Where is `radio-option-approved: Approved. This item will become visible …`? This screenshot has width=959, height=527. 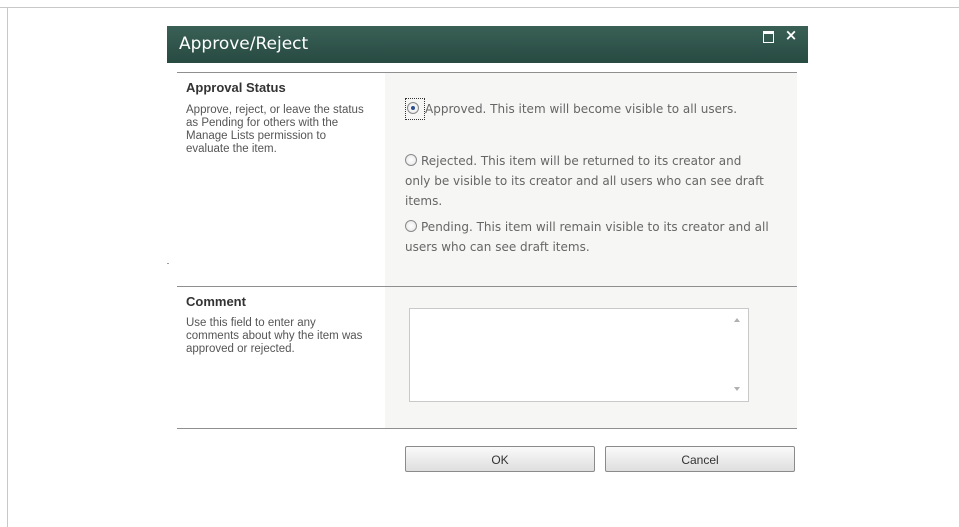
radio-option-approved: Approved. This item will become visible … is located at coordinates (587, 109).